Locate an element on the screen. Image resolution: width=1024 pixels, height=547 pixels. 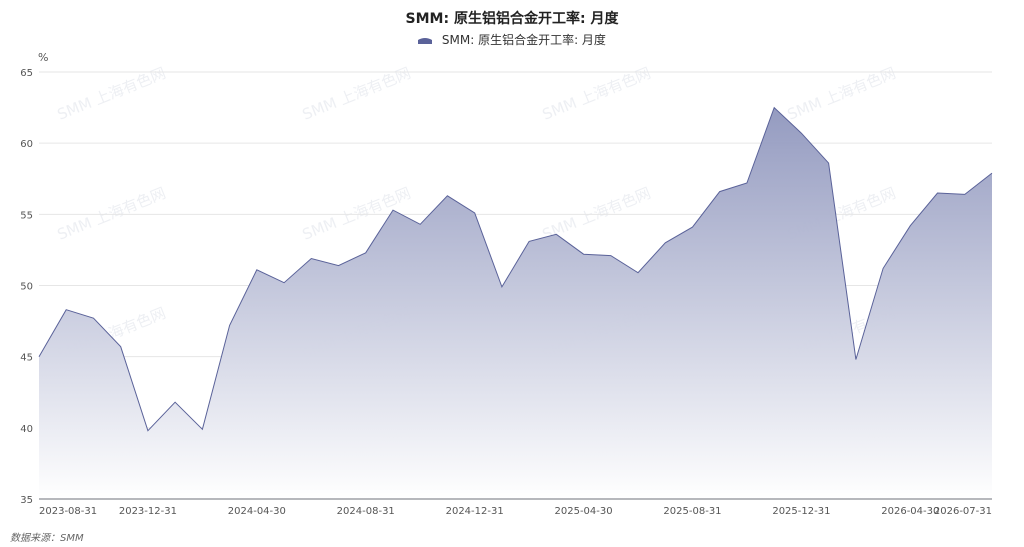
x-tick-label: 2024-12-31 is located at coordinates (475, 511).